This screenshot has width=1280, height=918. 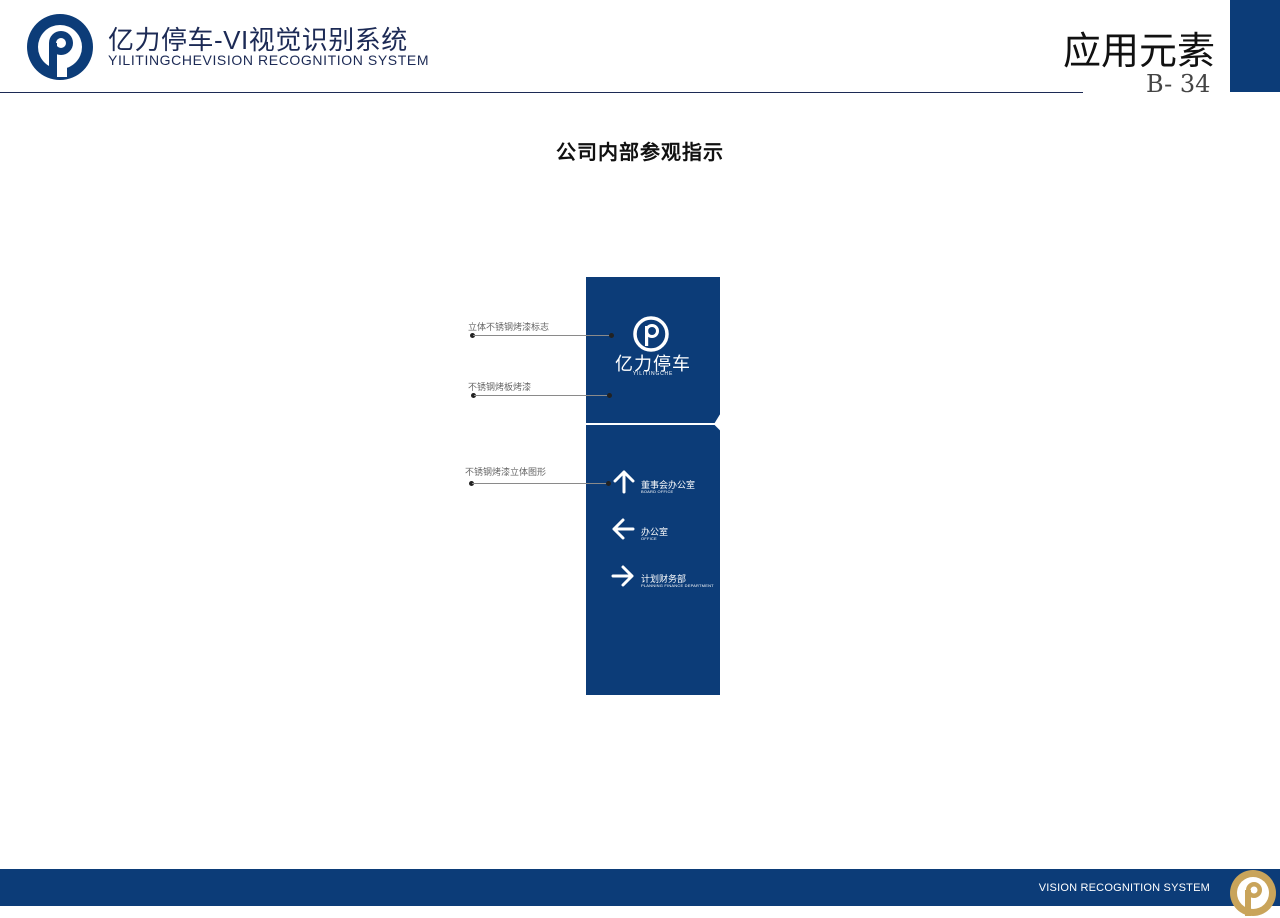 What do you see at coordinates (657, 491) in the screenshot?
I see `direction-label-board-office-en: BOARD OFFICE` at bounding box center [657, 491].